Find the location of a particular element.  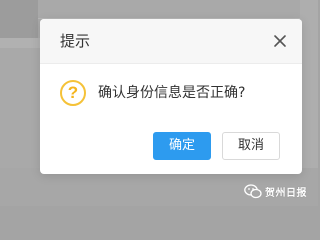

dialog-body: ? 确认身份信息是否正确? is located at coordinates (171, 95).